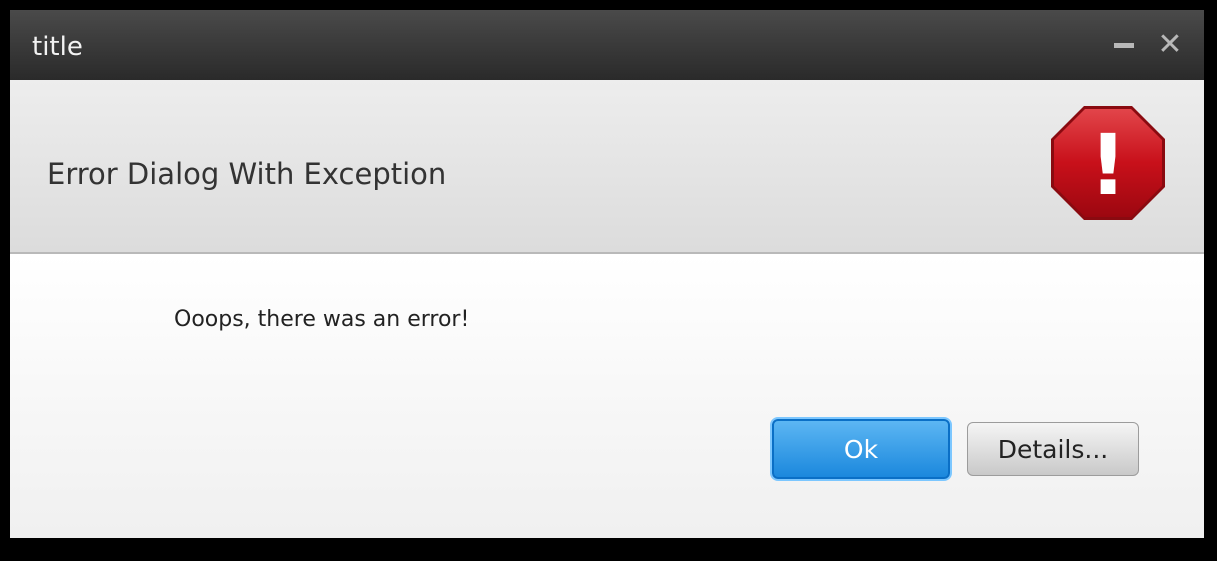  I want to click on error-stop-icon: !, so click(1108, 163).